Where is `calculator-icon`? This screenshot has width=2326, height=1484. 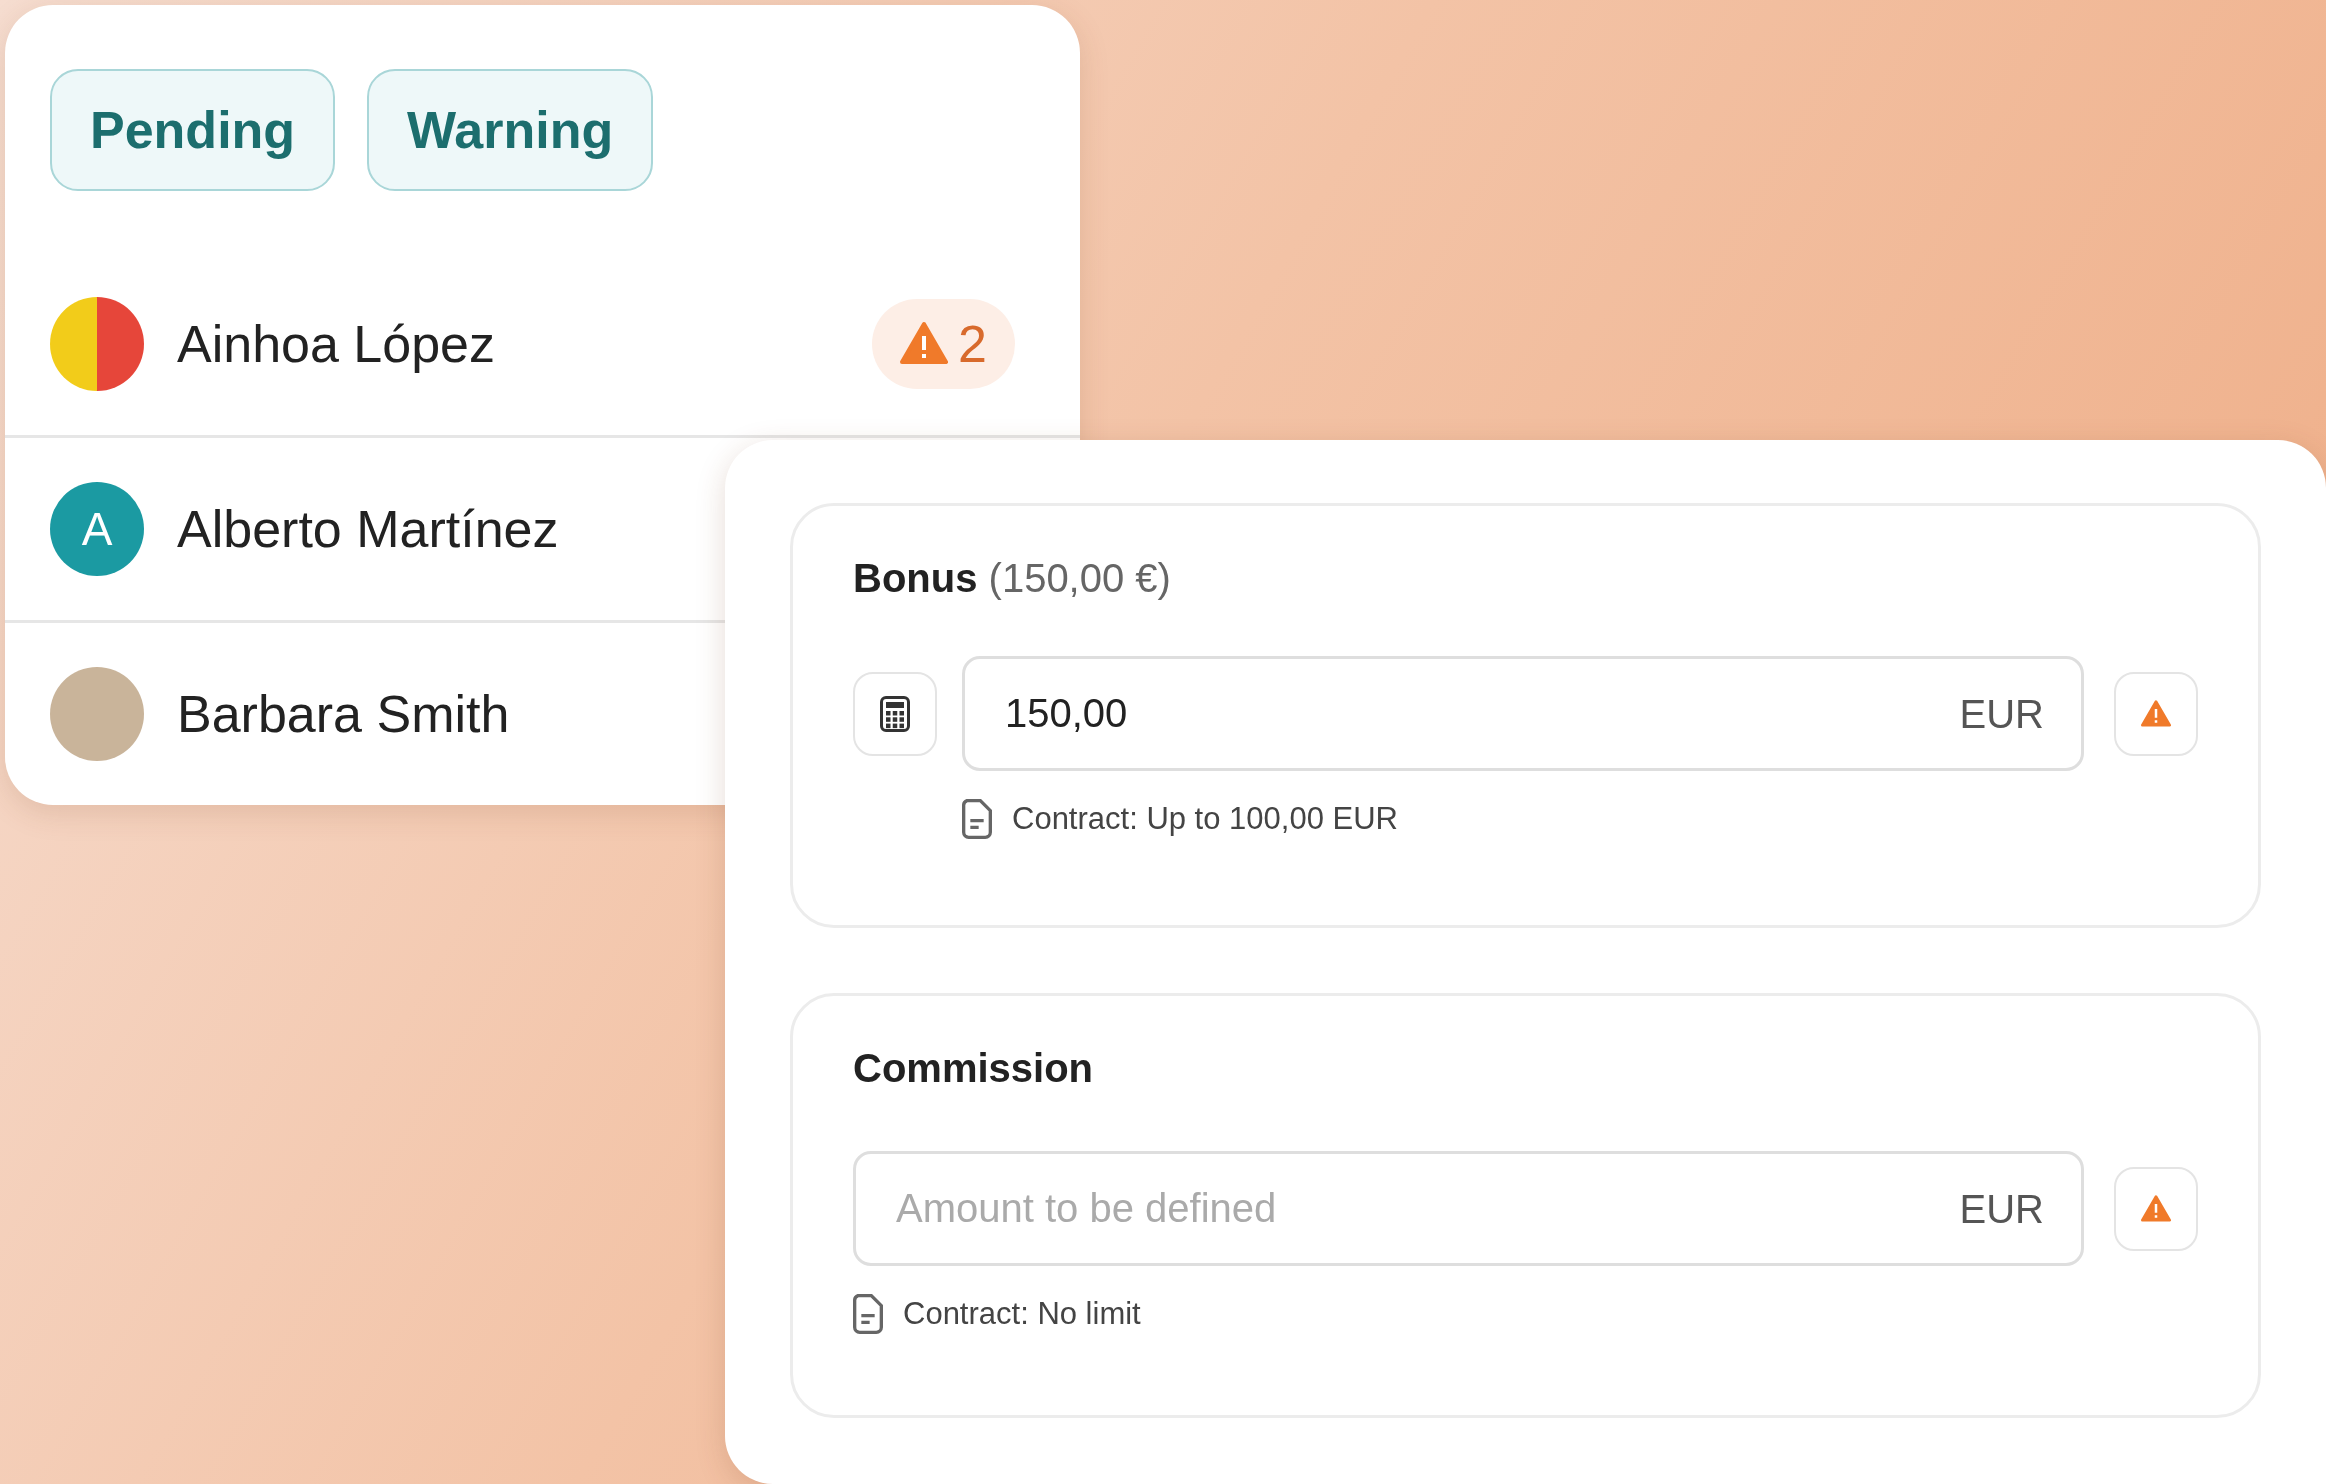
calculator-icon is located at coordinates (895, 713).